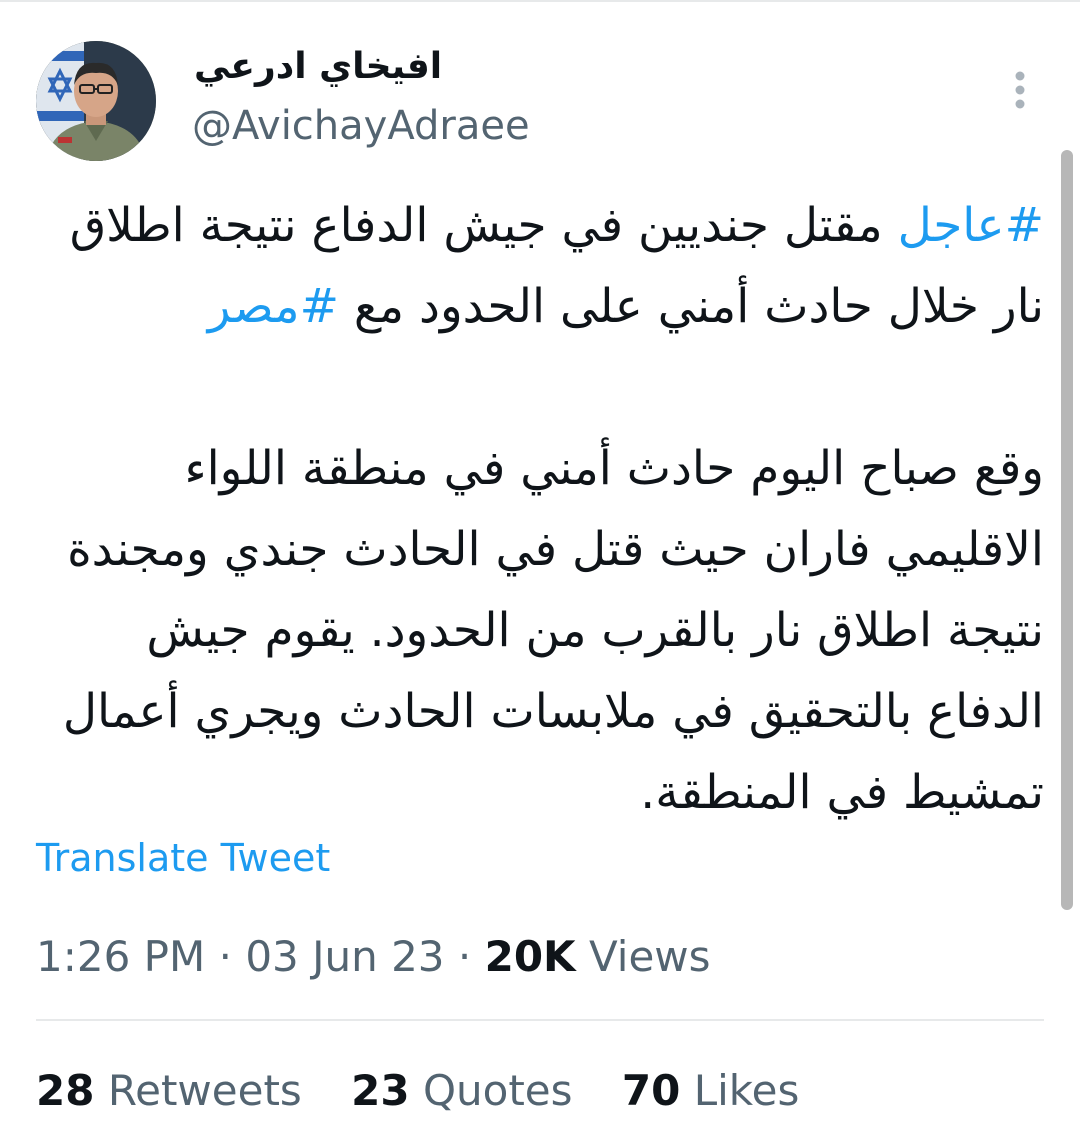 This screenshot has width=1080, height=1145. Describe the element at coordinates (497, 1090) in the screenshot. I see `quotes-label: Quotes` at that location.